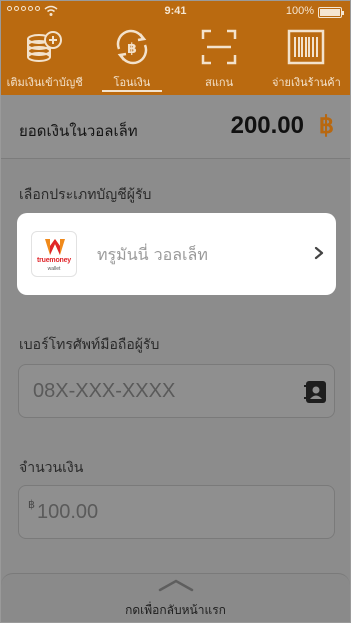 This screenshot has width=351, height=623. I want to click on back-to-home-label: กดเพื่อกลับหน้าแรก, so click(175, 610).